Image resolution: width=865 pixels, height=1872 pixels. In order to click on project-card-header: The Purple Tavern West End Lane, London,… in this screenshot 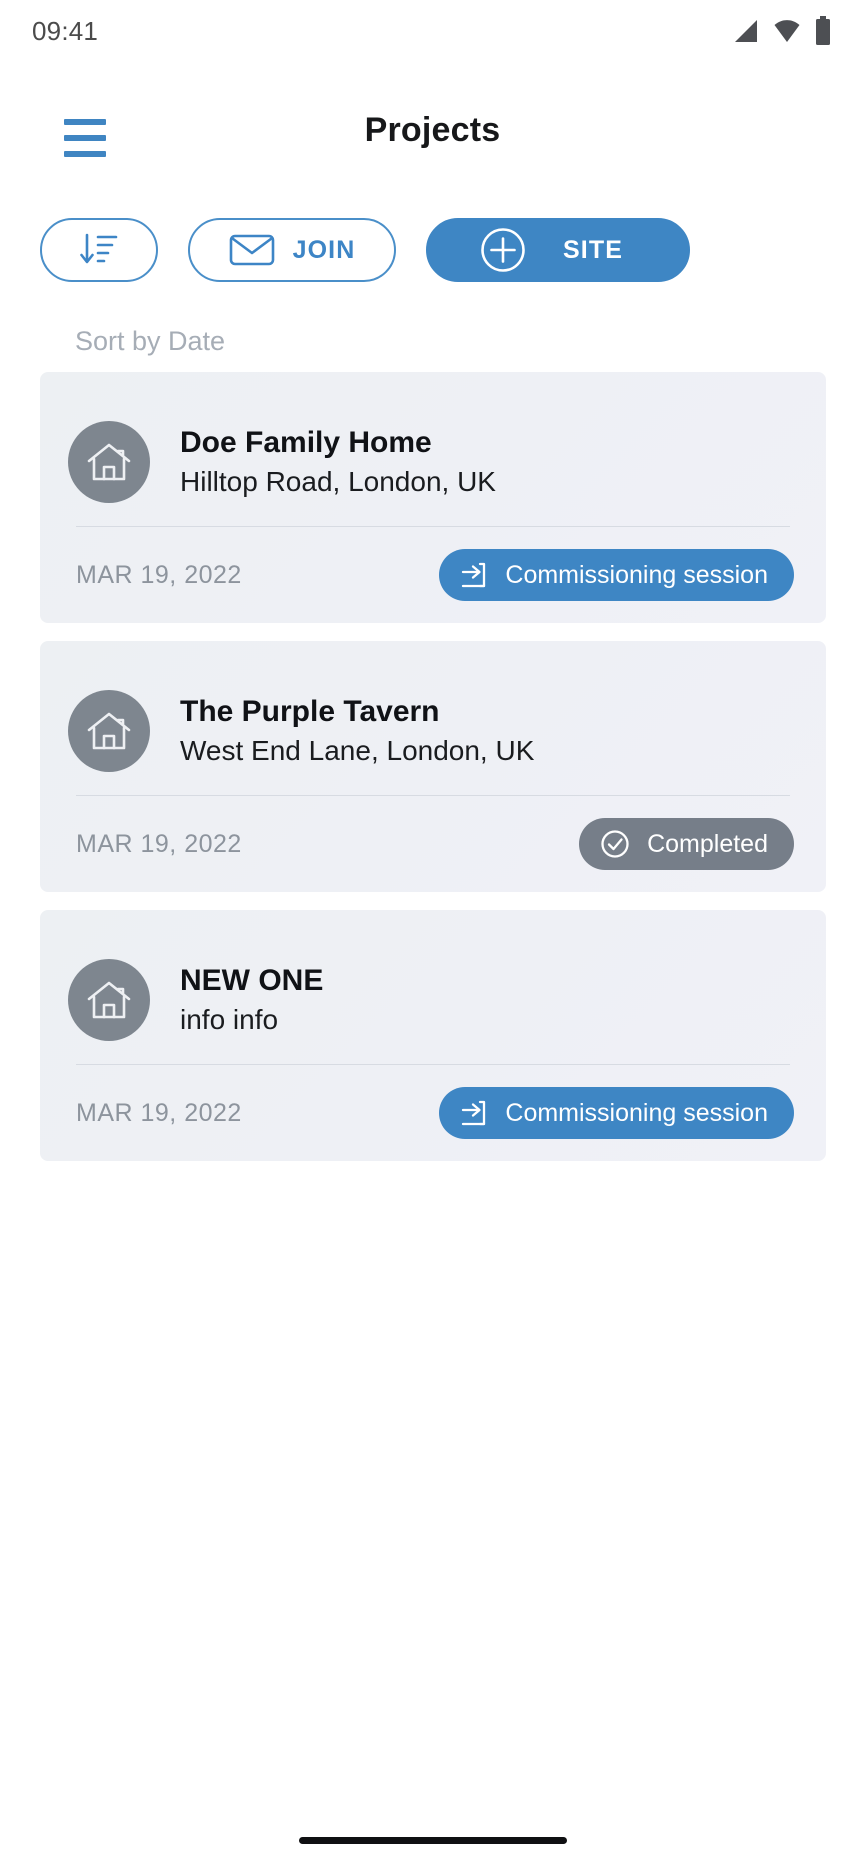, I will do `click(433, 731)`.